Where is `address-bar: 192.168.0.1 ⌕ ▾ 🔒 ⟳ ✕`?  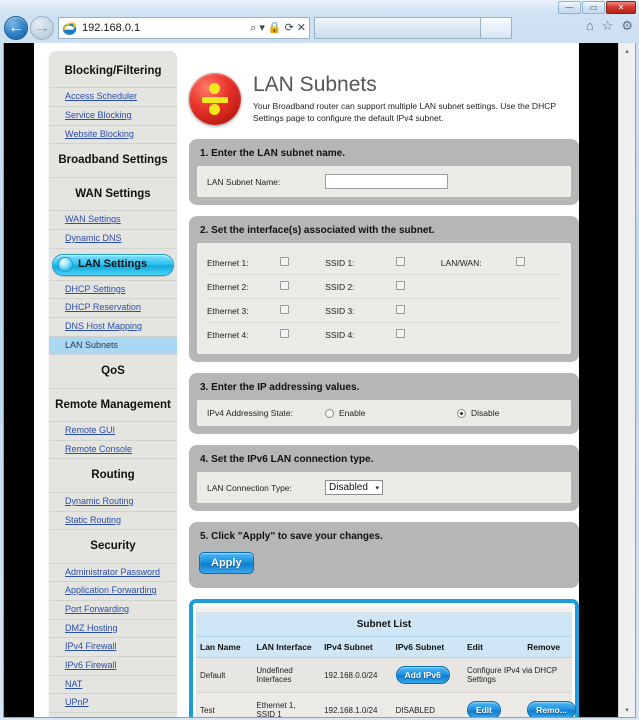
address-bar: 192.168.0.1 ⌕ ▾ 🔒 ⟳ ✕ is located at coordinates (184, 28).